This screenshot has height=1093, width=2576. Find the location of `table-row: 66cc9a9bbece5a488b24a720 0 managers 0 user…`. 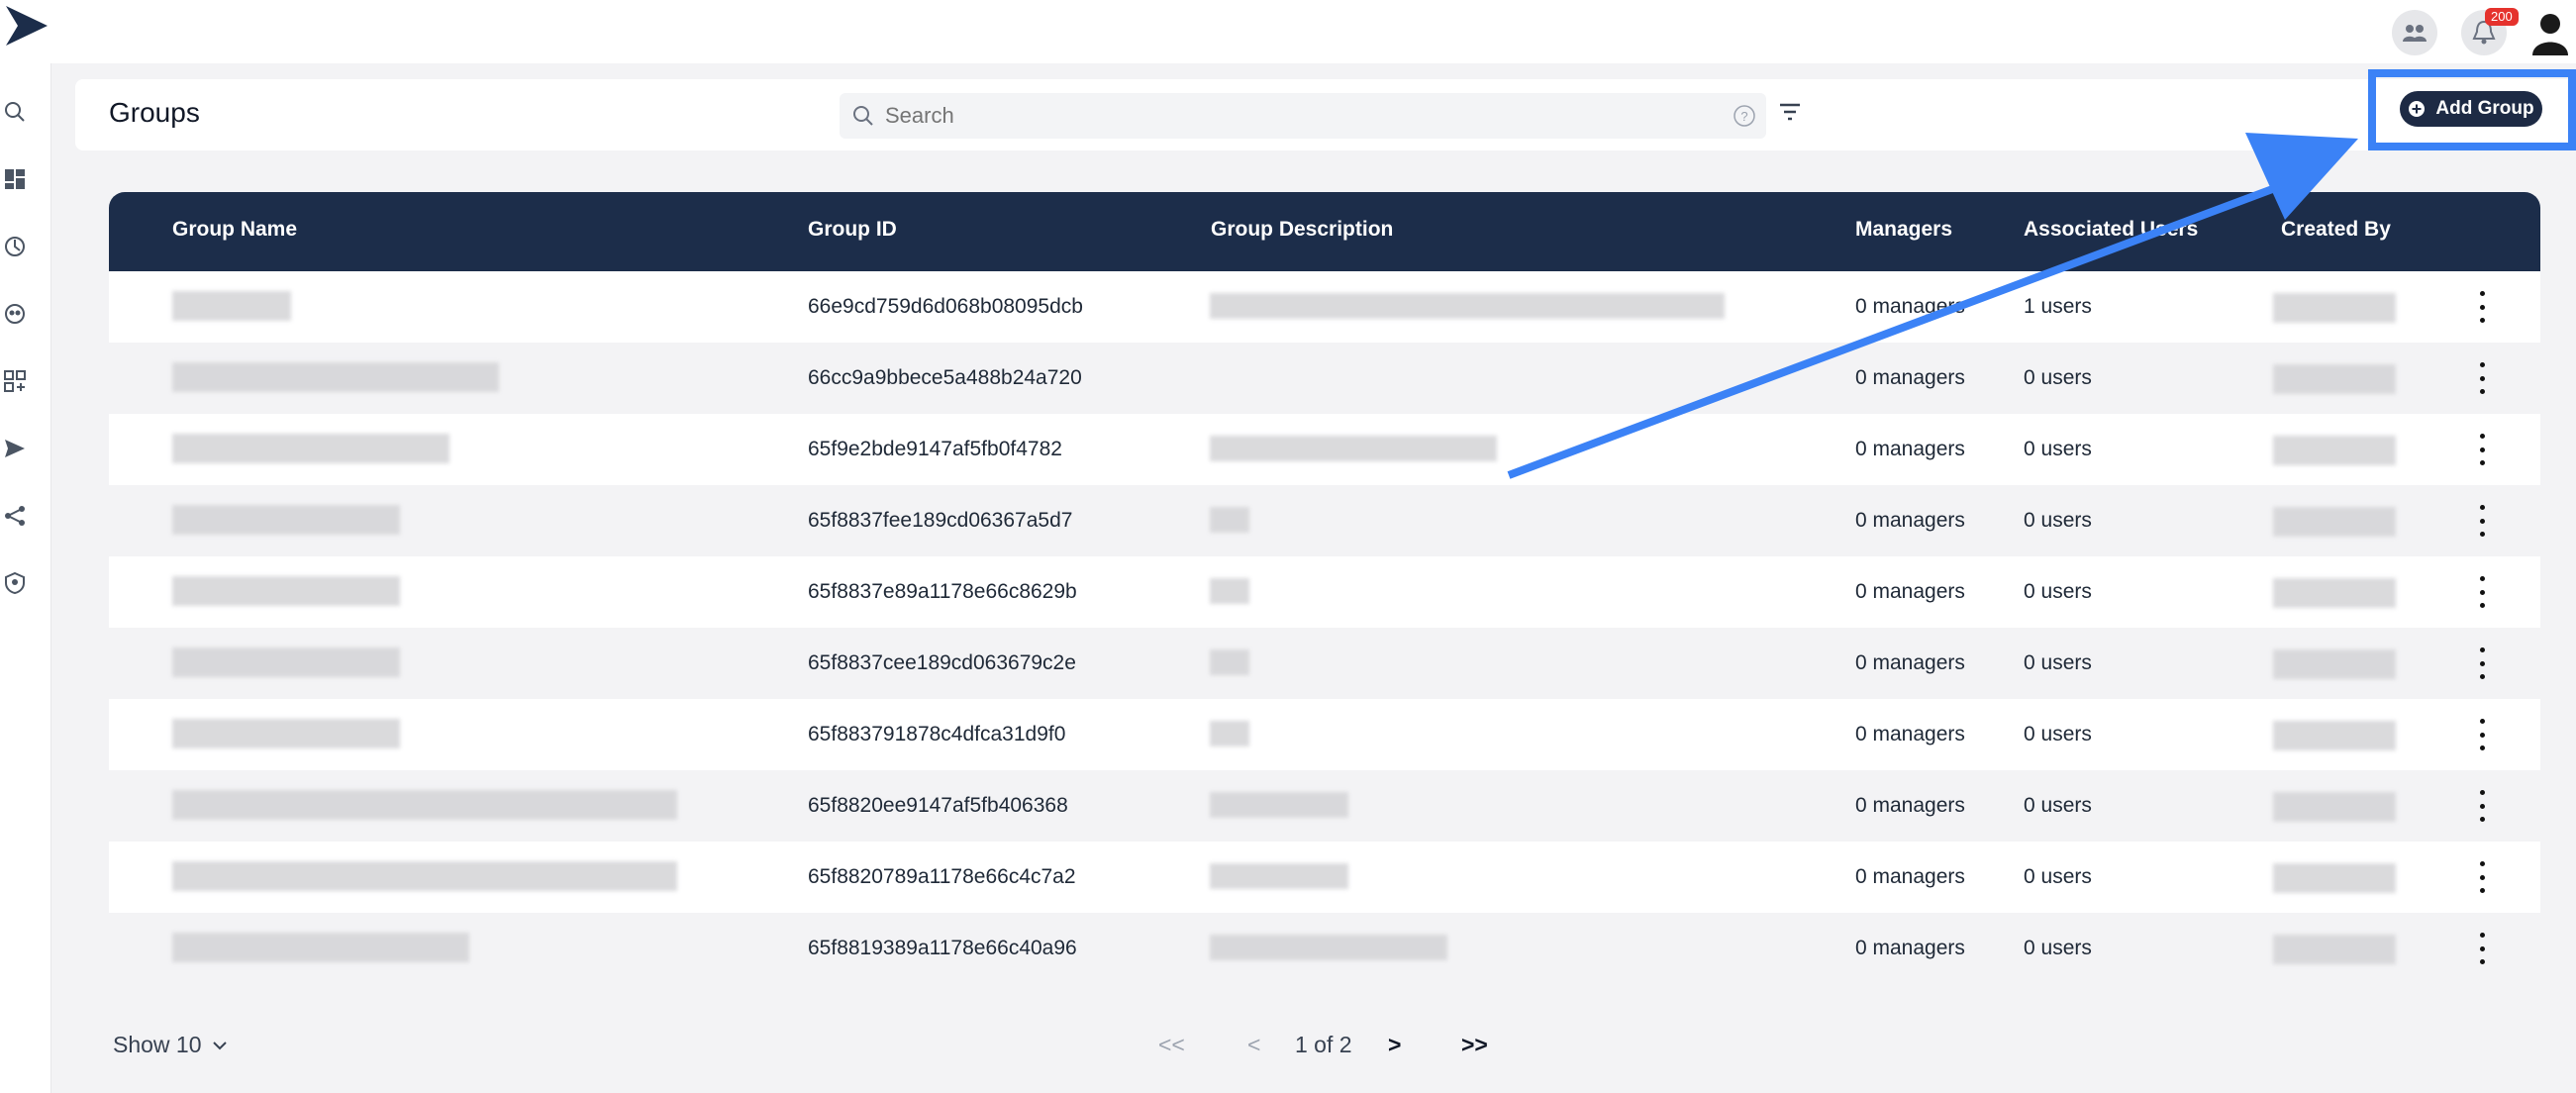

table-row: 66cc9a9bbece5a488b24a720 0 managers 0 user… is located at coordinates (1325, 378).